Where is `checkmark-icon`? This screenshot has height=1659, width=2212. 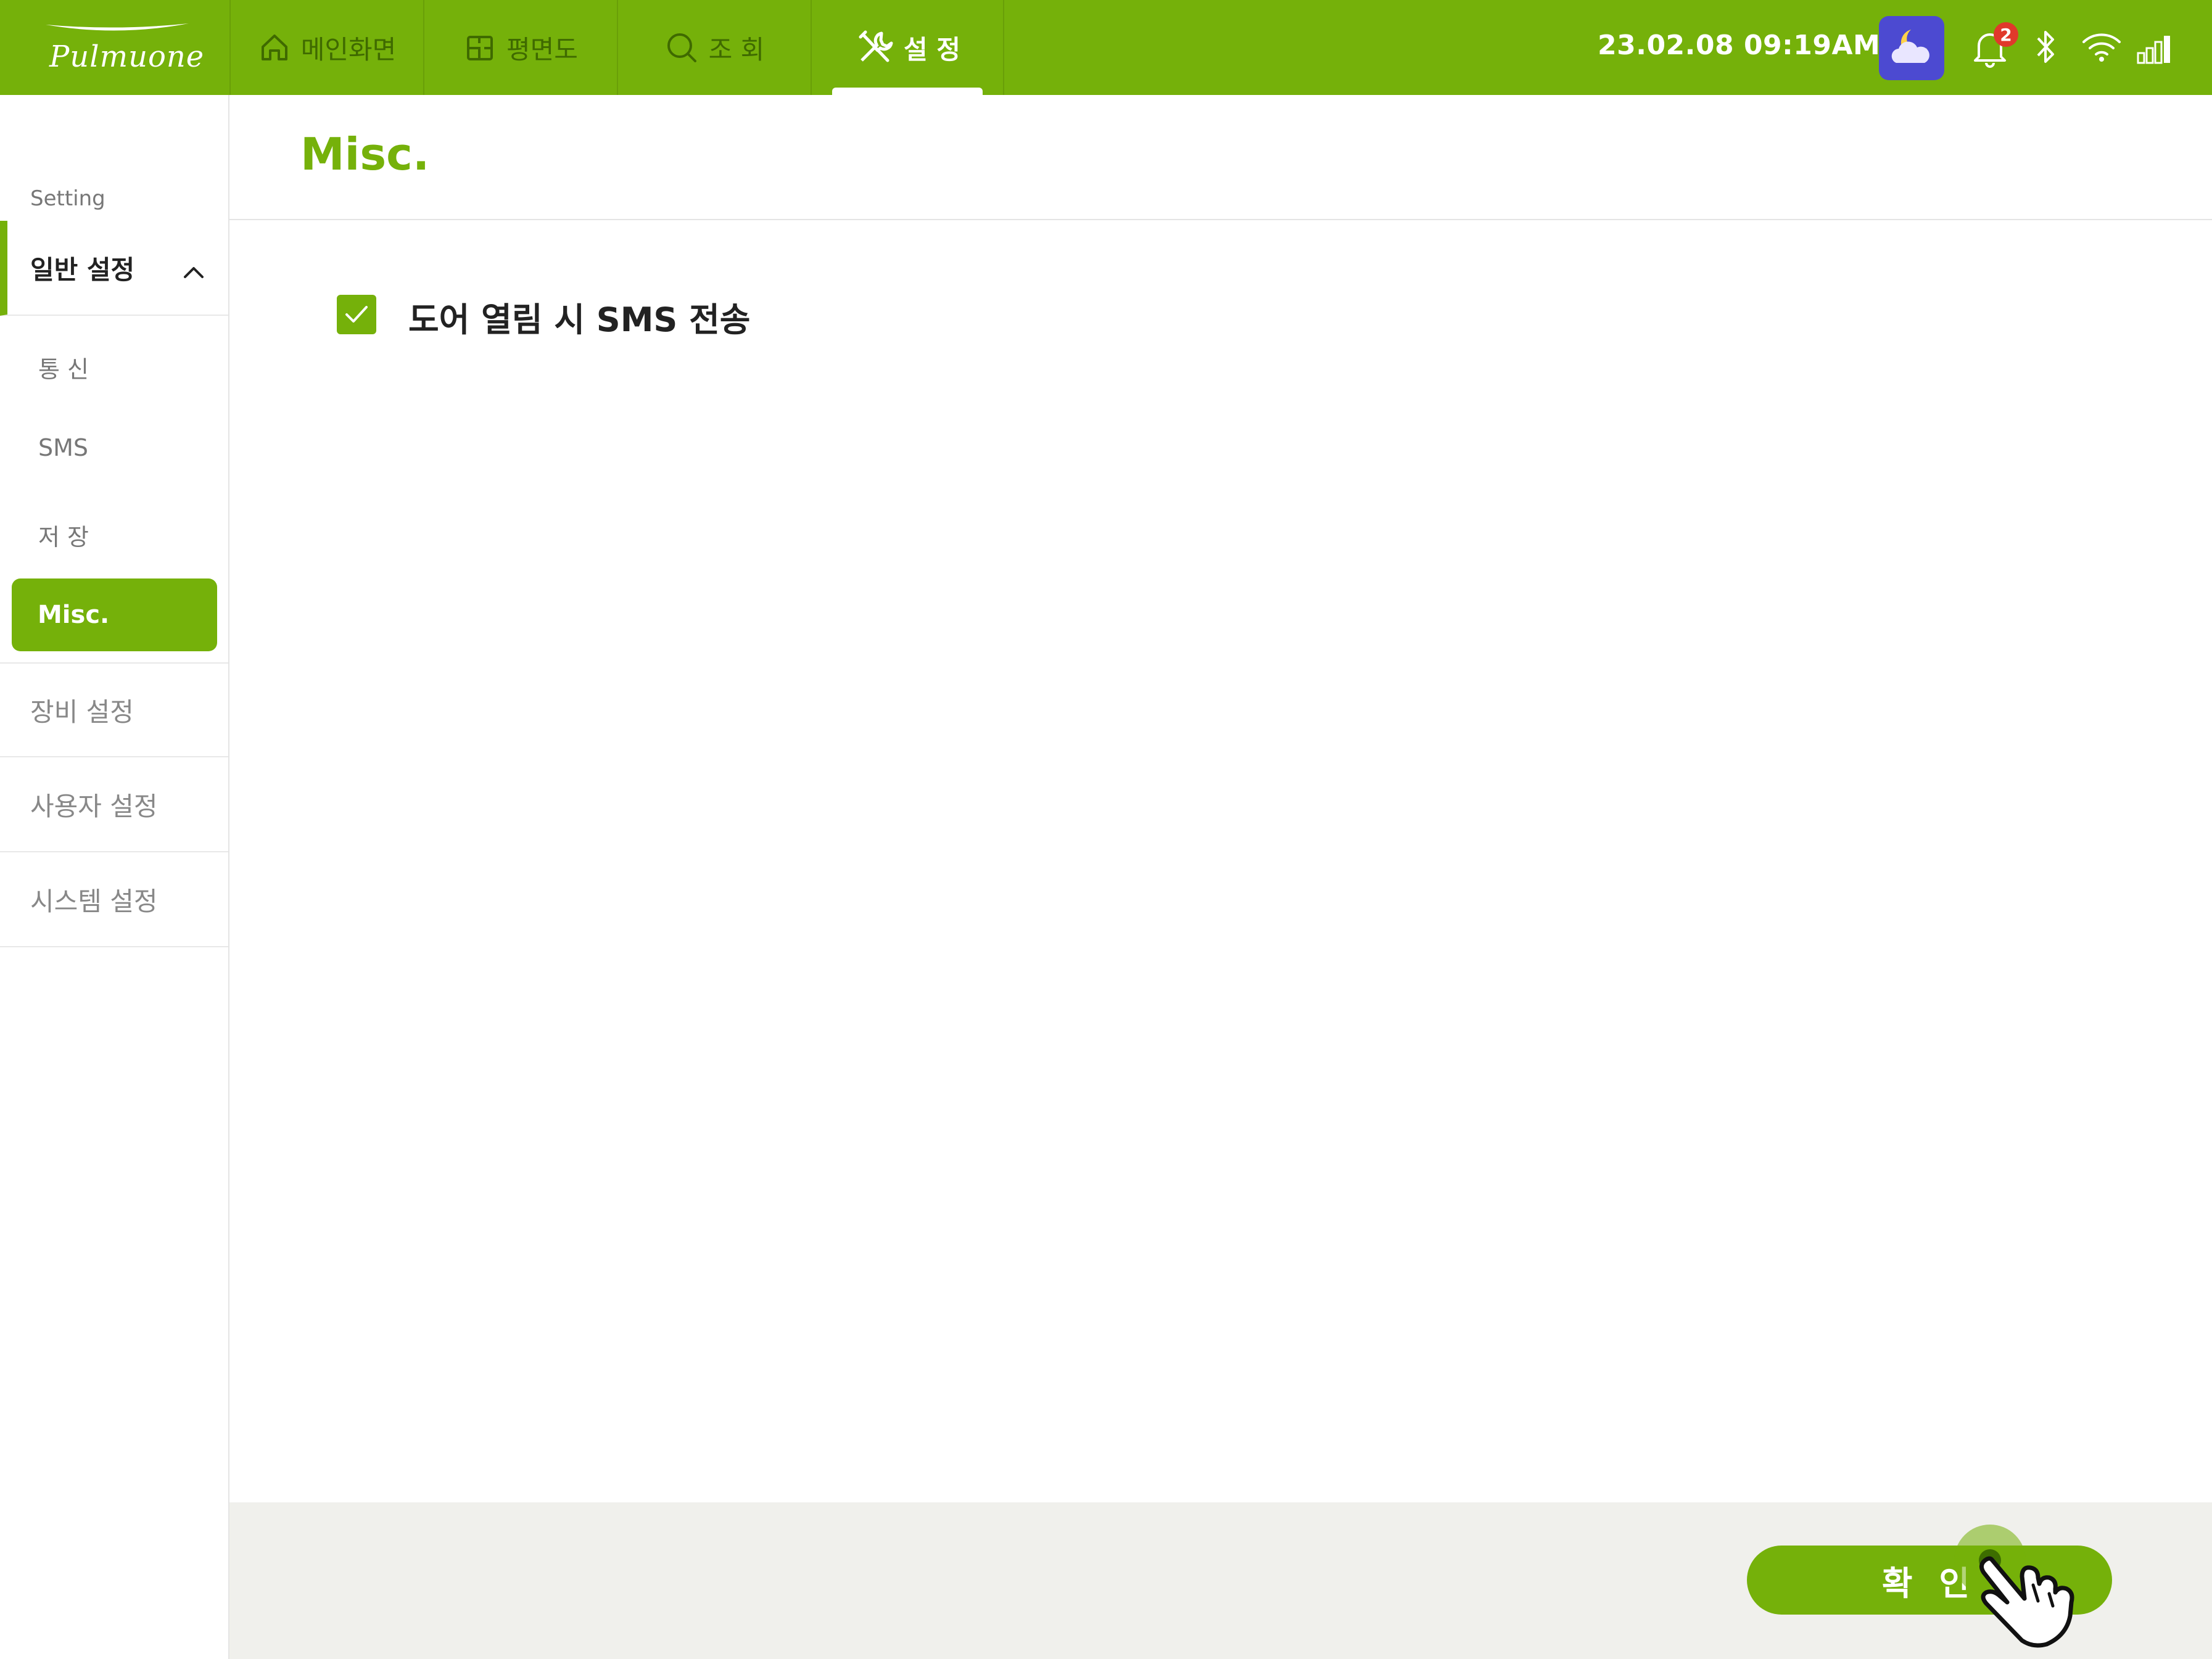 checkmark-icon is located at coordinates (356, 314).